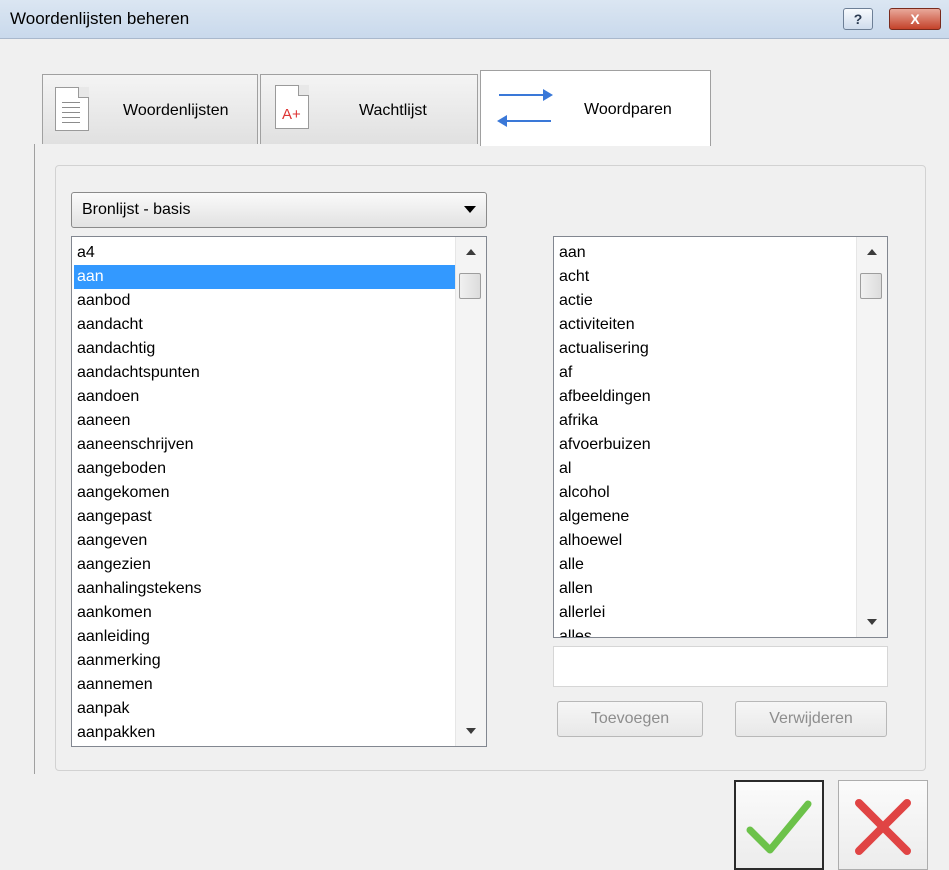 Image resolution: width=949 pixels, height=870 pixels. What do you see at coordinates (630, 719) in the screenshot?
I see `add-button: Toevoegen` at bounding box center [630, 719].